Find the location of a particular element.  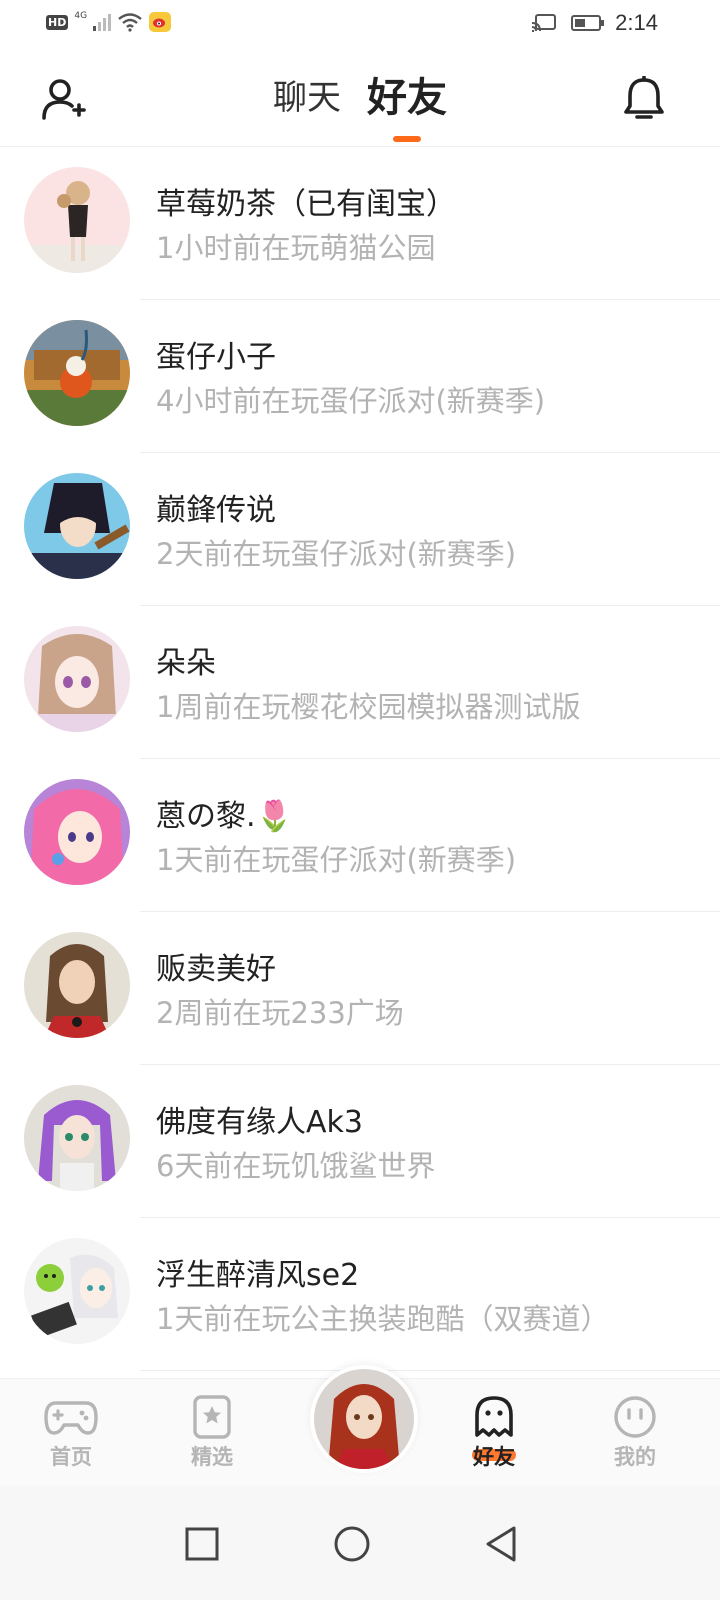

friend-name: 朵朵 is located at coordinates (186, 663).